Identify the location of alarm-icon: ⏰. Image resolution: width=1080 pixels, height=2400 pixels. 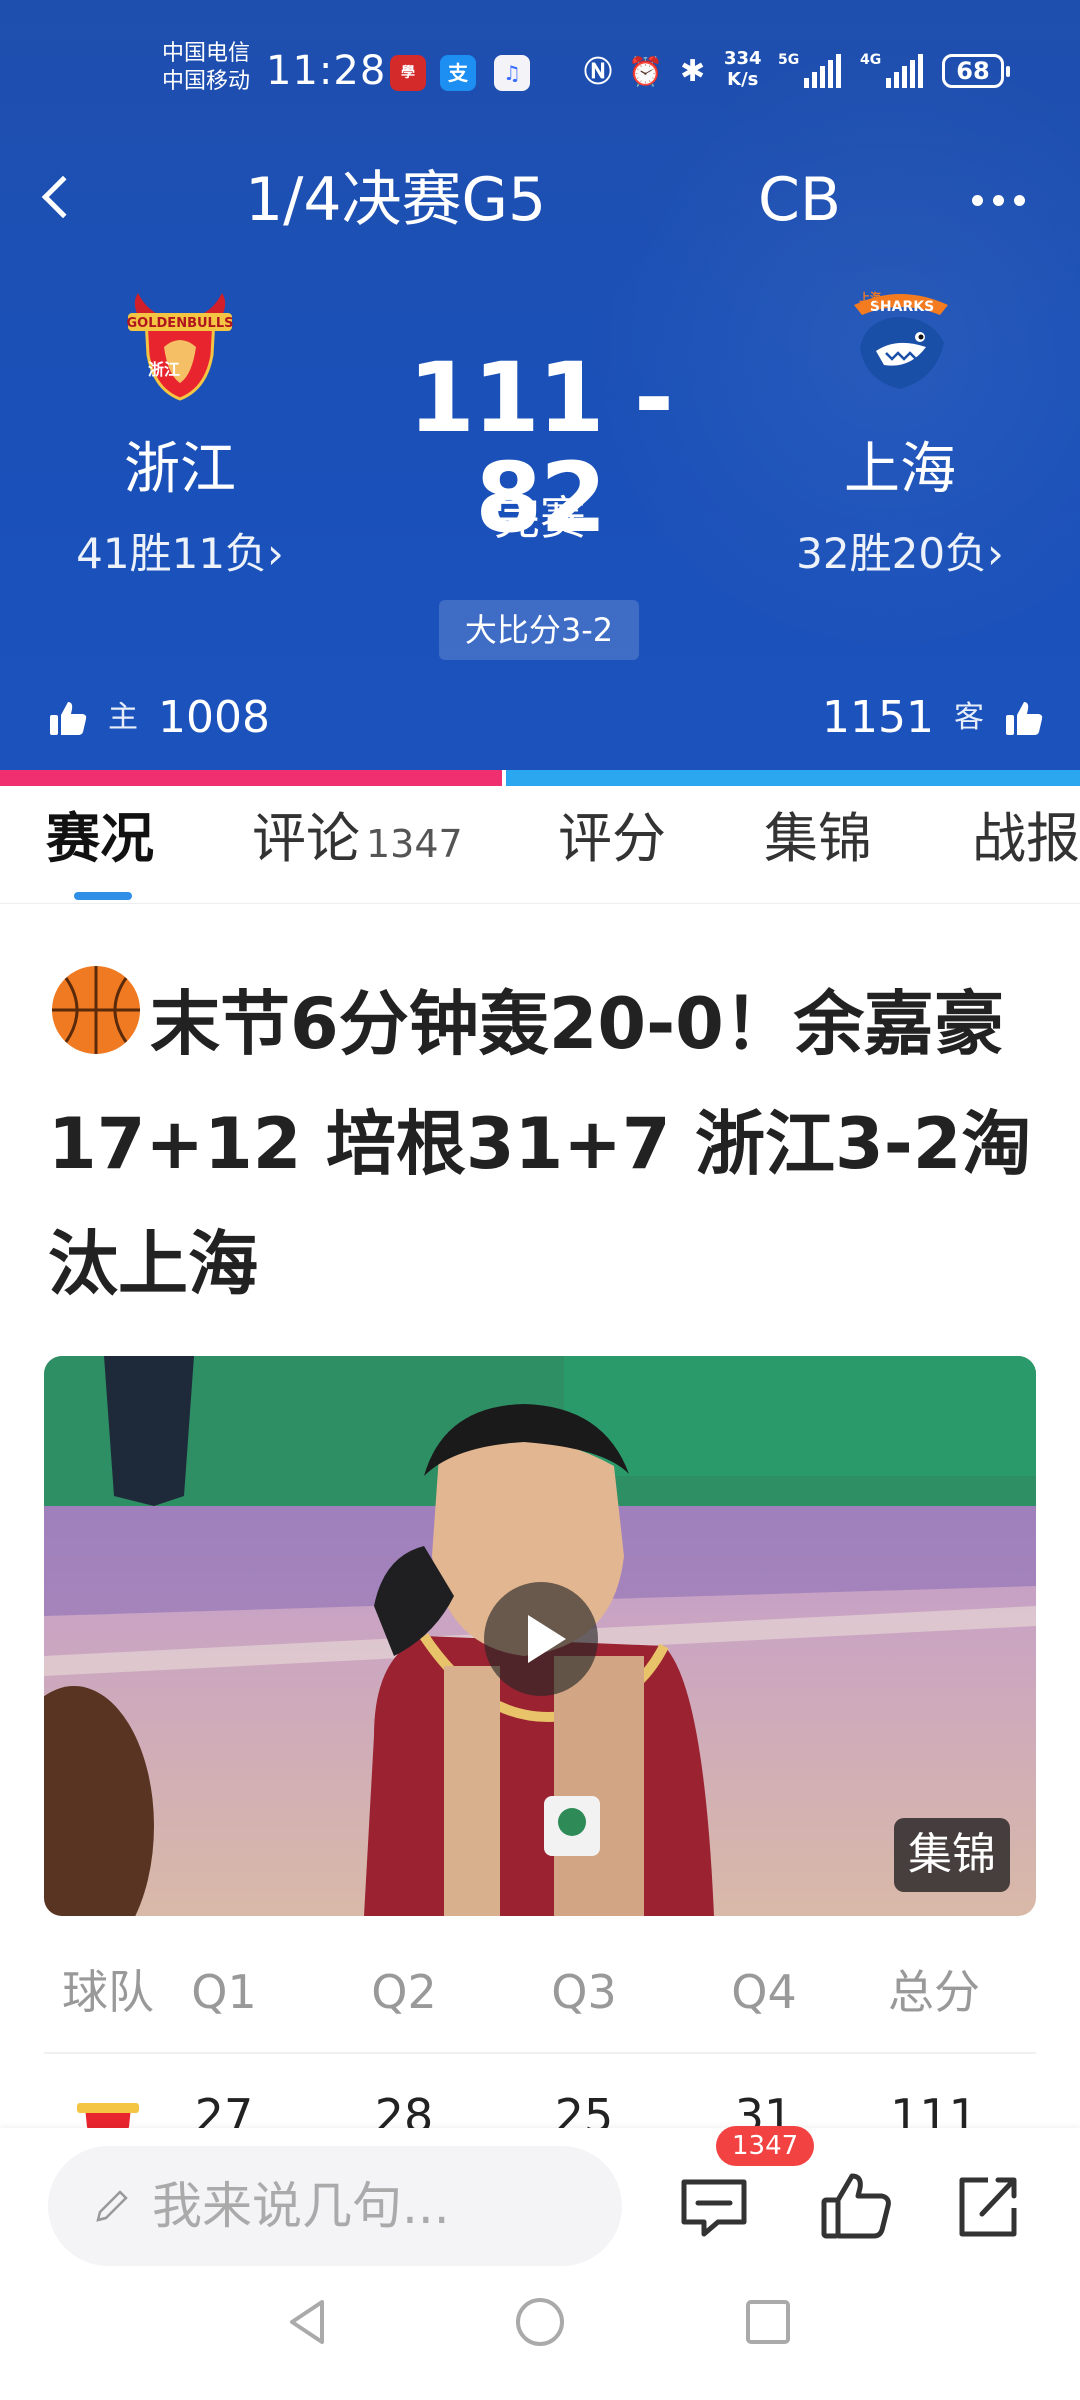
(645, 71).